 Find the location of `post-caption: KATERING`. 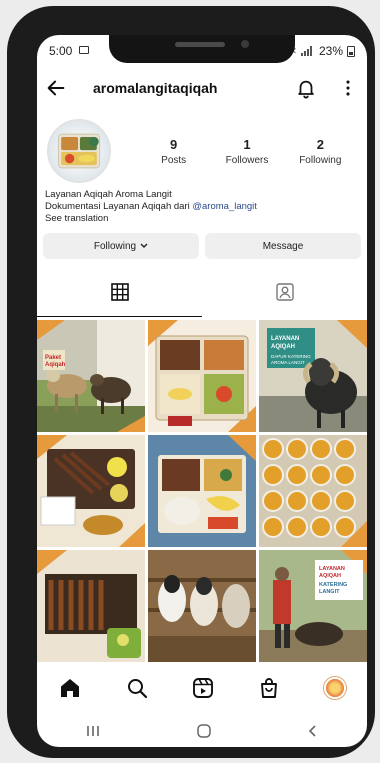

post-caption: KATERING is located at coordinates (333, 585).